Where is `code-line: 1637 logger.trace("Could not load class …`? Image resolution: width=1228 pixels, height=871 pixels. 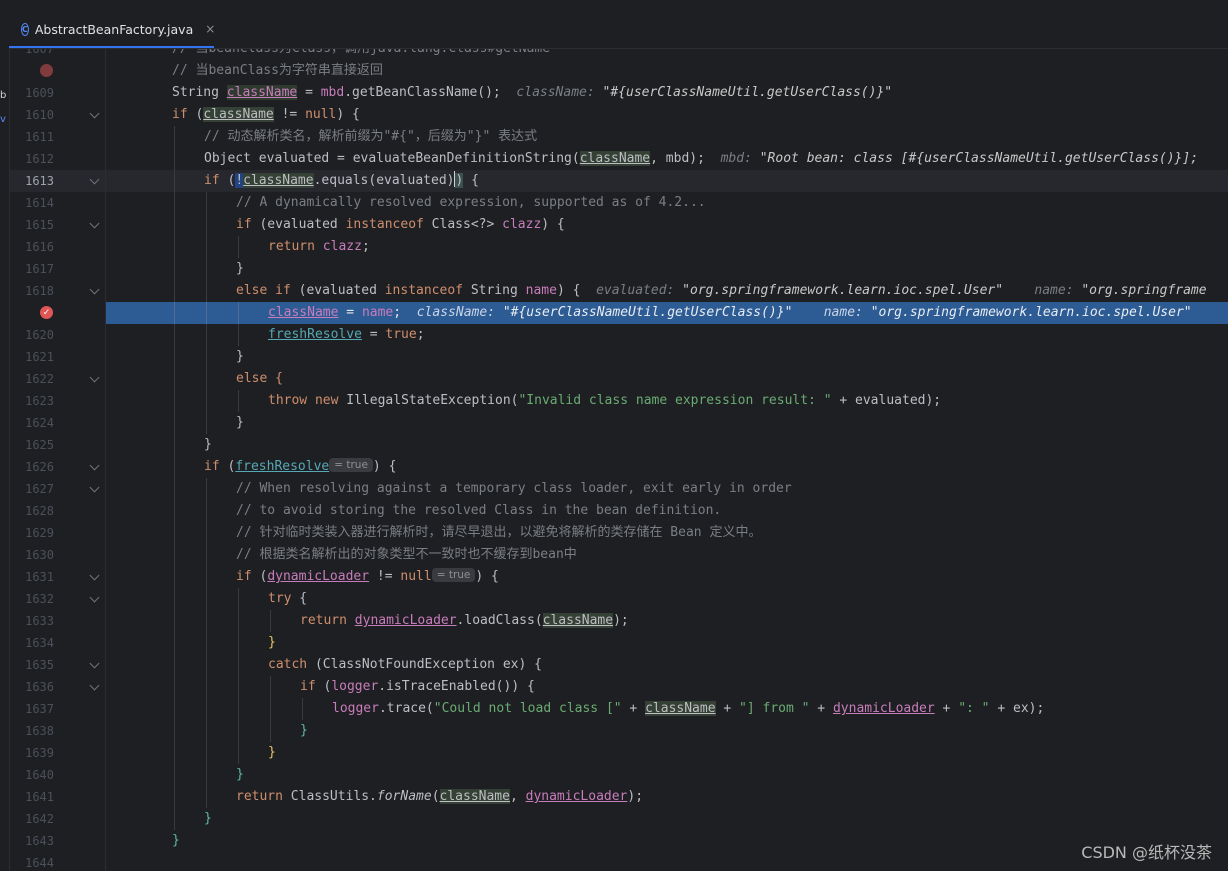
code-line: 1637 logger.trace("Could not load class … is located at coordinates (619, 709).